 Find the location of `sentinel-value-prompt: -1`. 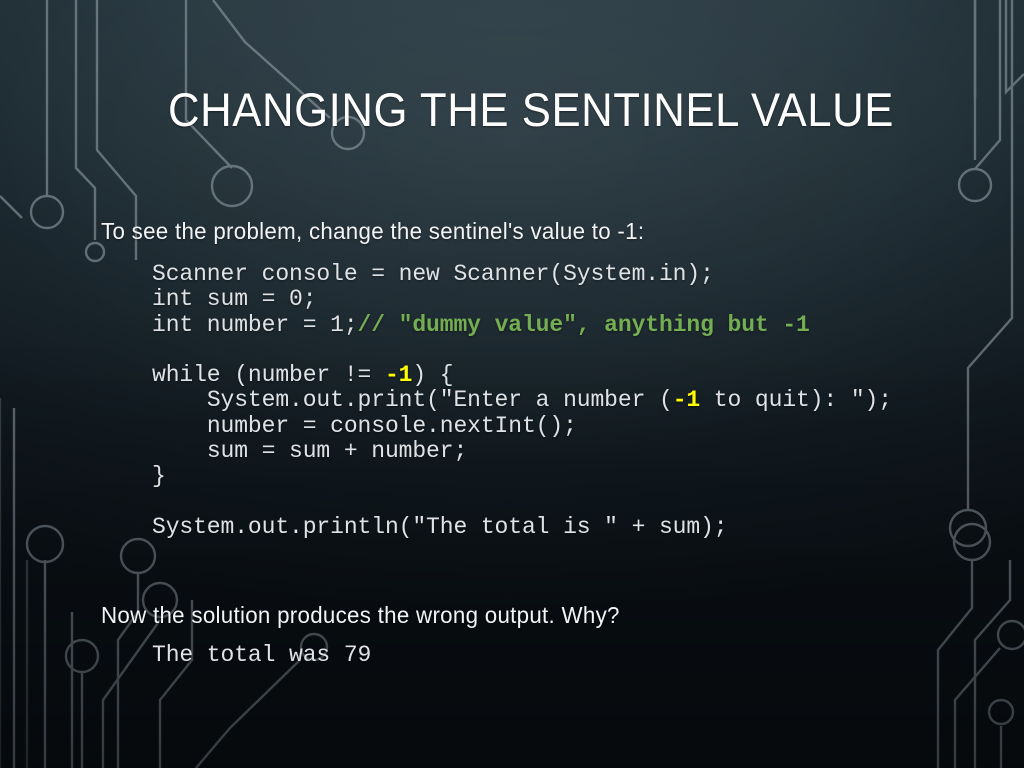

sentinel-value-prompt: -1 is located at coordinates (686, 400).